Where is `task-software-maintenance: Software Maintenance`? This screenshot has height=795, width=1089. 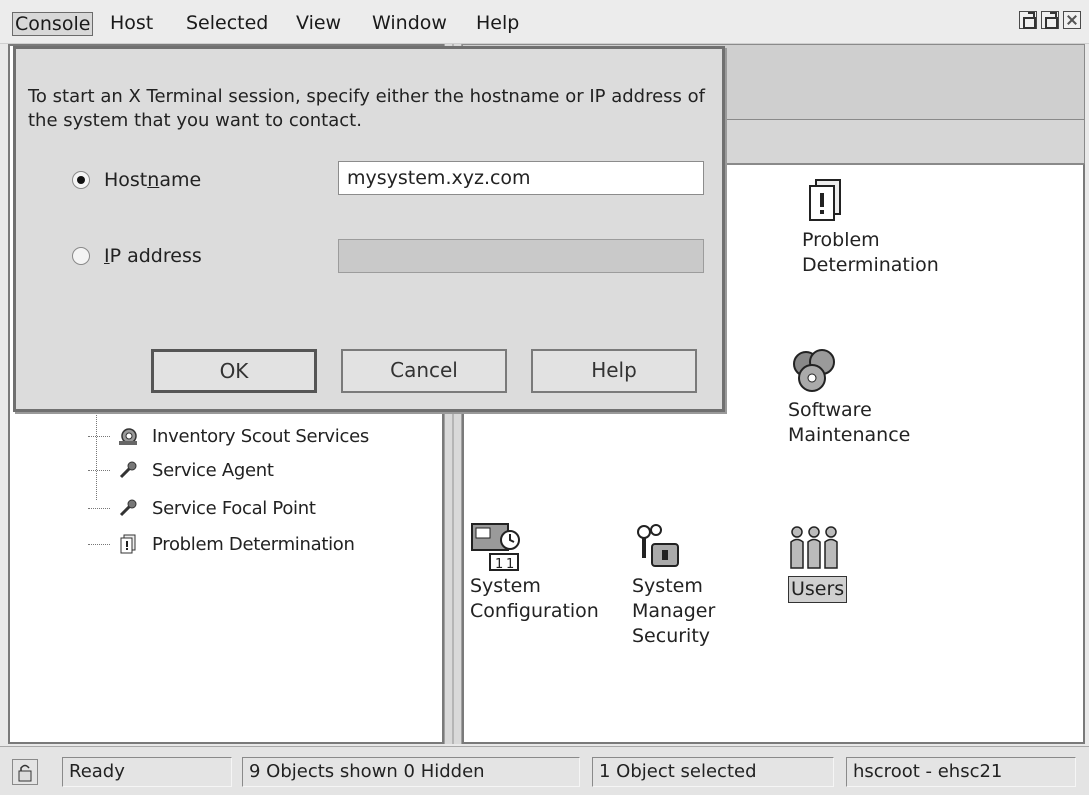
task-software-maintenance: Software Maintenance is located at coordinates (849, 397).